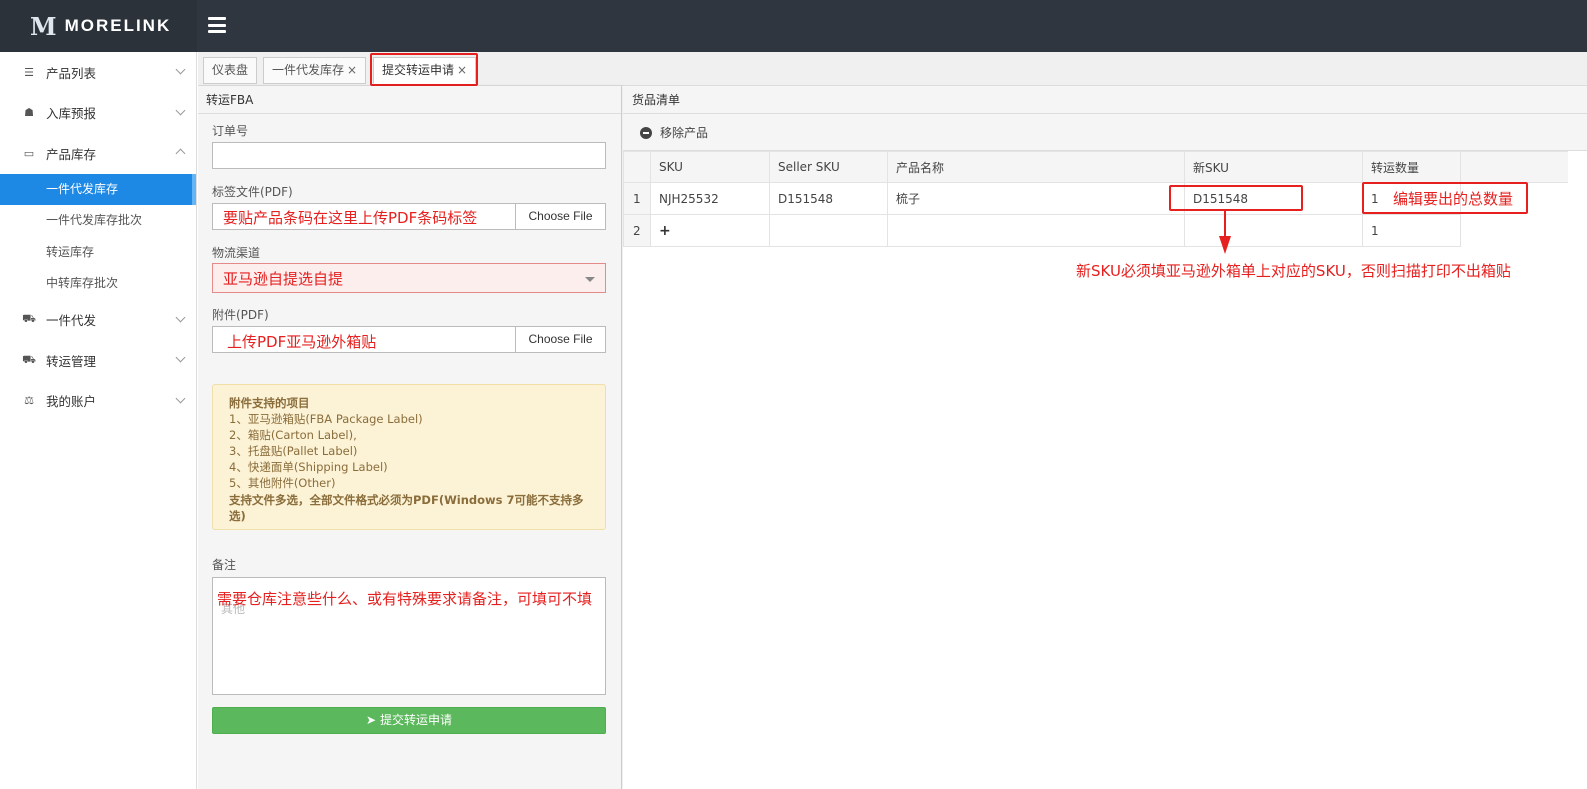  What do you see at coordinates (302, 342) in the screenshot?
I see `attachment-note: 上传PDF亚马逊外箱贴` at bounding box center [302, 342].